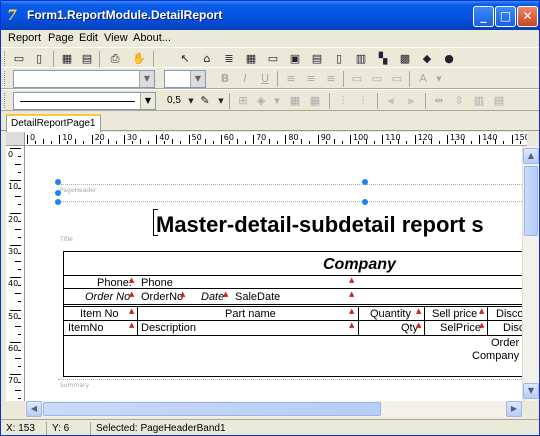 The width and height of the screenshot is (540, 436). Describe the element at coordinates (205, 101) in the screenshot. I see `pen-color-icon: ✎` at that location.